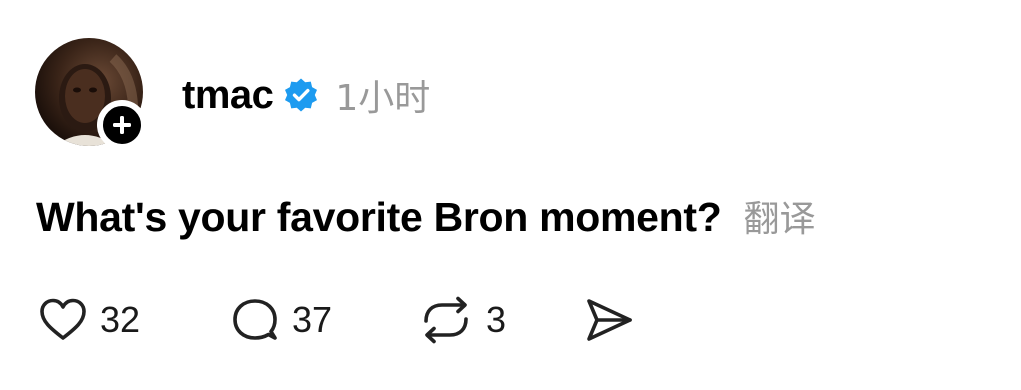  What do you see at coordinates (120, 319) in the screenshot?
I see `like-count: 32` at bounding box center [120, 319].